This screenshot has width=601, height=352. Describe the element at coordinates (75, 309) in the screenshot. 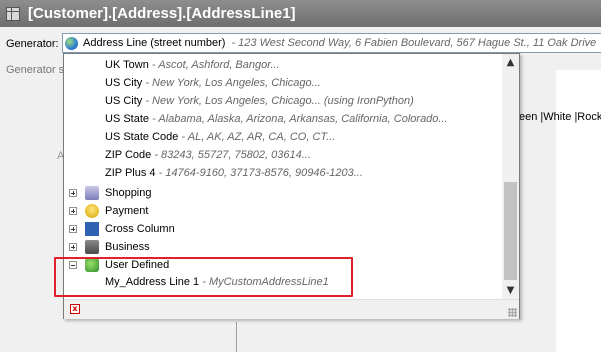

I see `close-icon: x` at that location.